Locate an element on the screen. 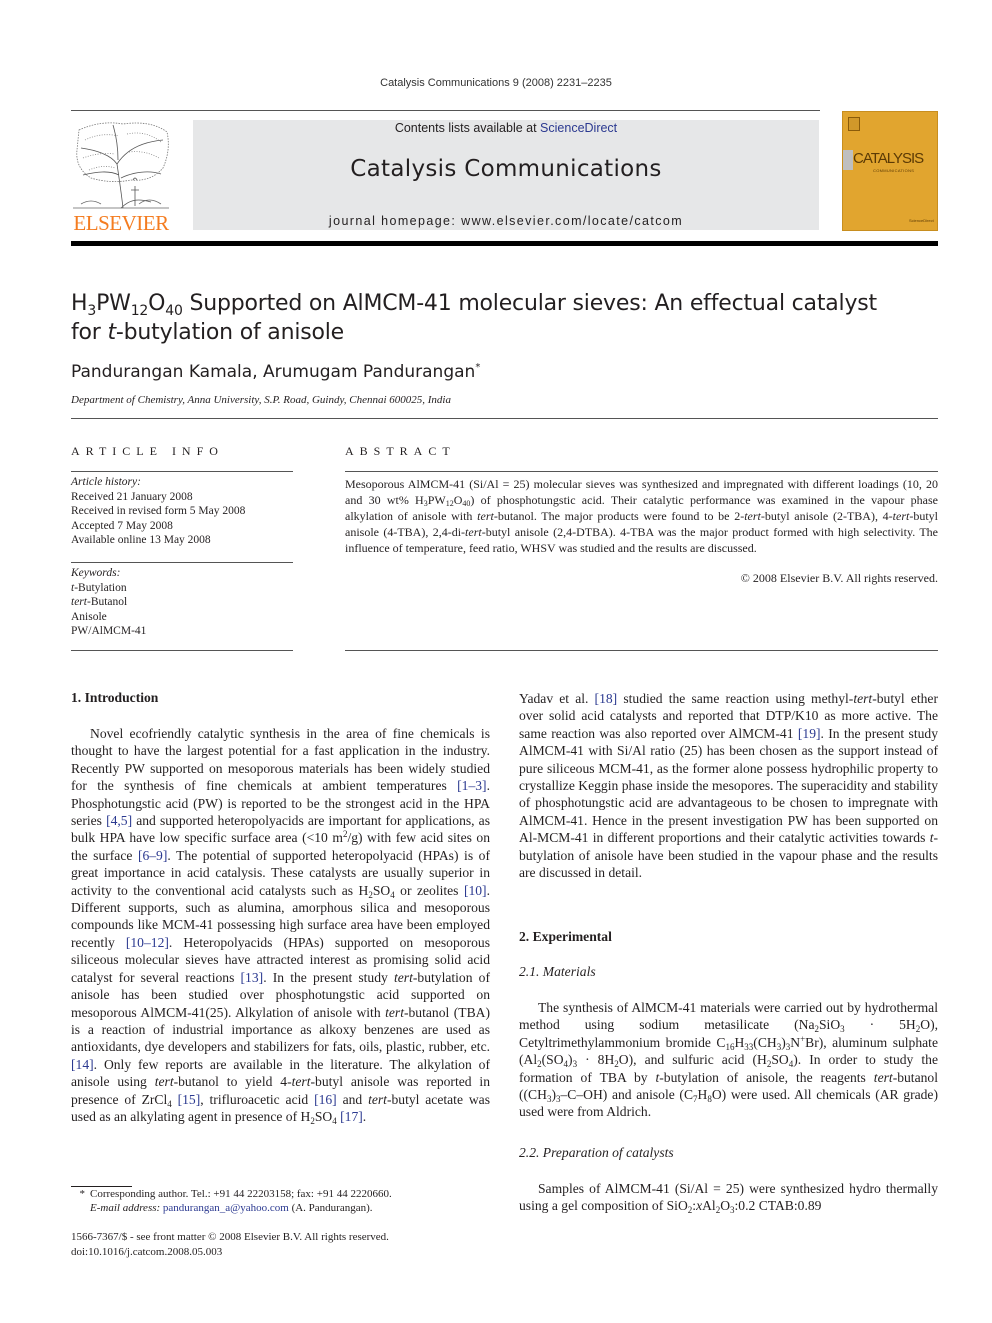  history-received: Received 21 January 2008 is located at coordinates (132, 496).